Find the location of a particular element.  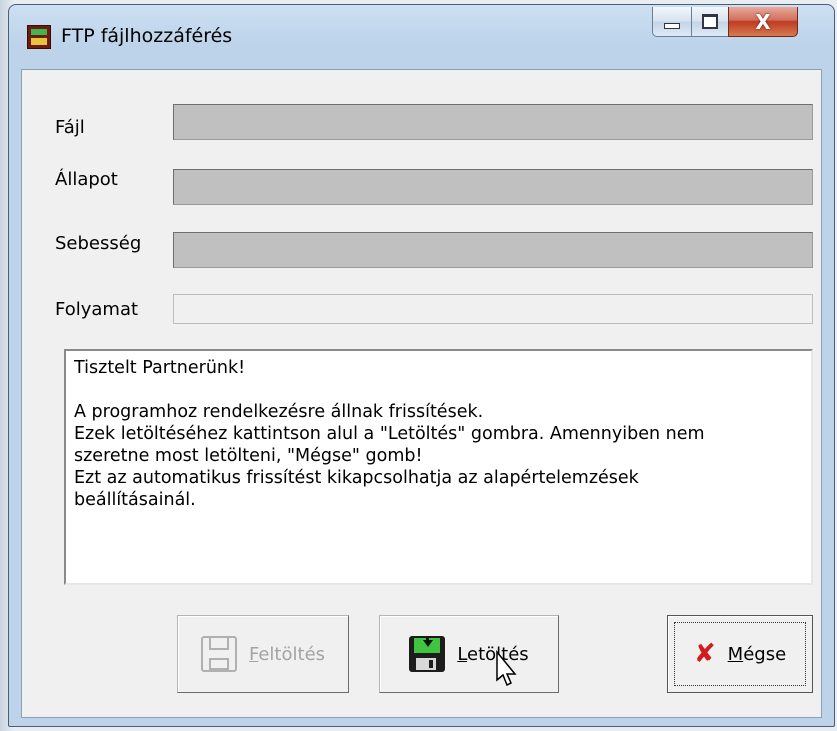

cancel-button-label: Mégse is located at coordinates (757, 654).